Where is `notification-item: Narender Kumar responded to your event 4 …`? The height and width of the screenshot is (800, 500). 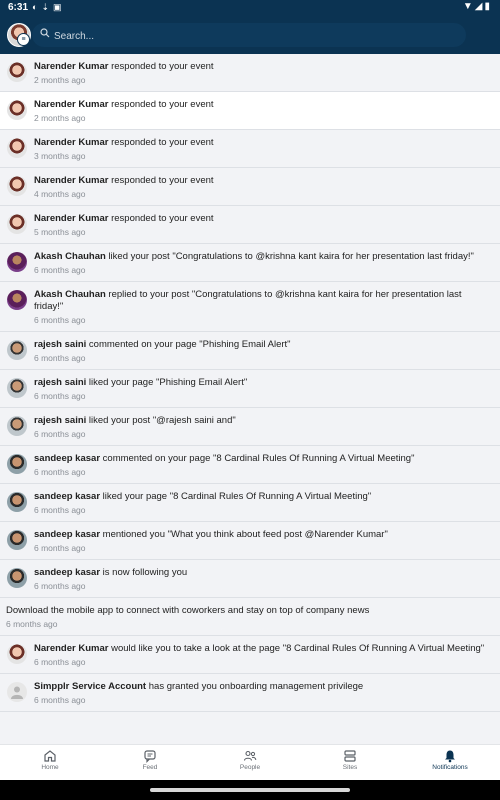
notification-item: Narender Kumar responded to your event 4 … is located at coordinates (250, 187).